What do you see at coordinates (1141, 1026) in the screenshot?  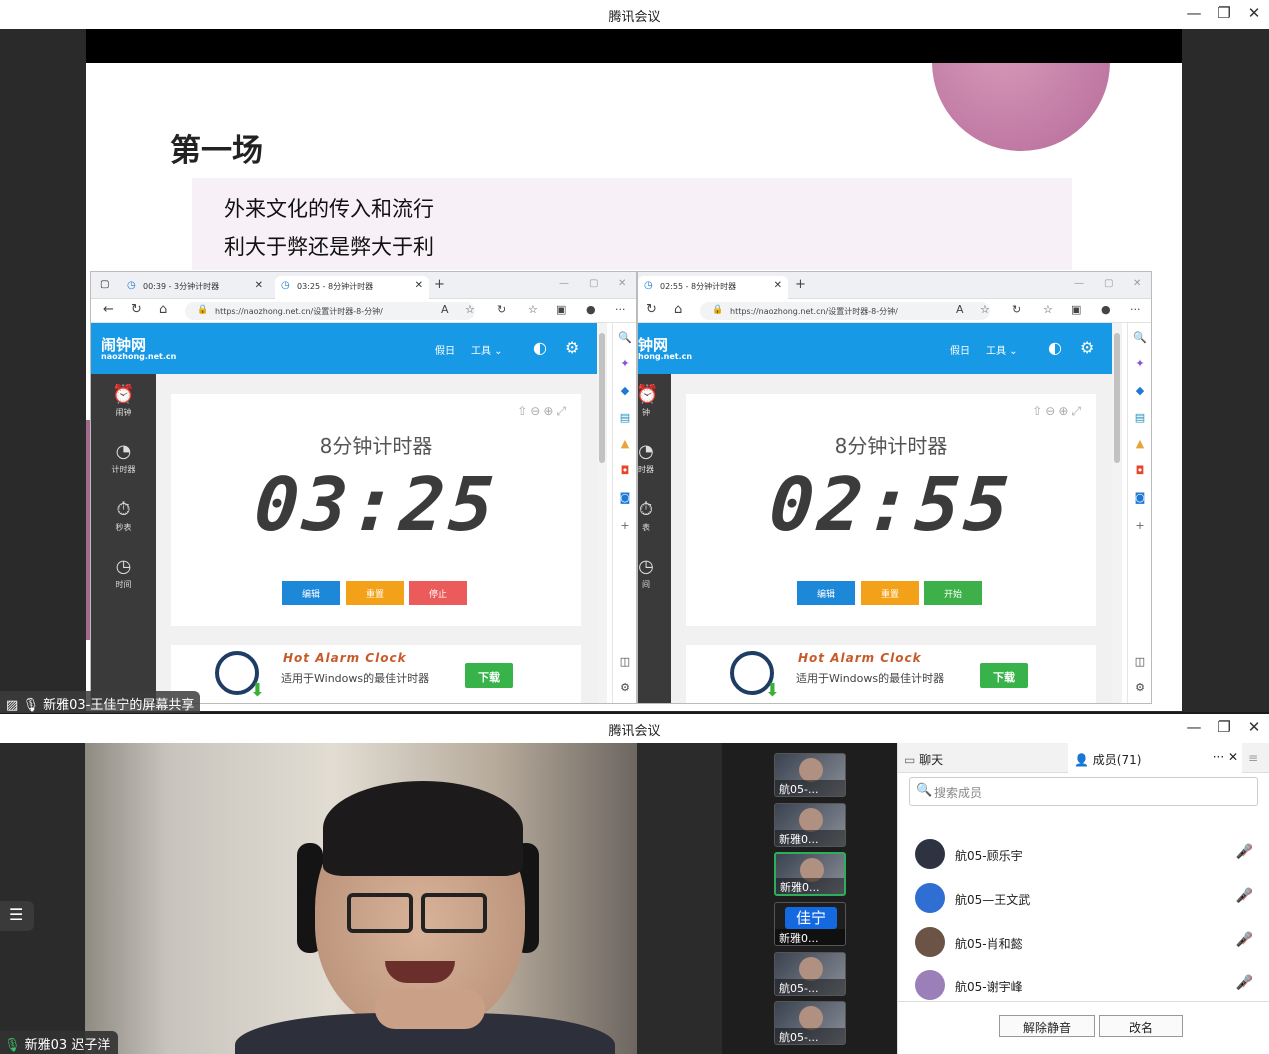 I see `rename-button: 改名` at bounding box center [1141, 1026].